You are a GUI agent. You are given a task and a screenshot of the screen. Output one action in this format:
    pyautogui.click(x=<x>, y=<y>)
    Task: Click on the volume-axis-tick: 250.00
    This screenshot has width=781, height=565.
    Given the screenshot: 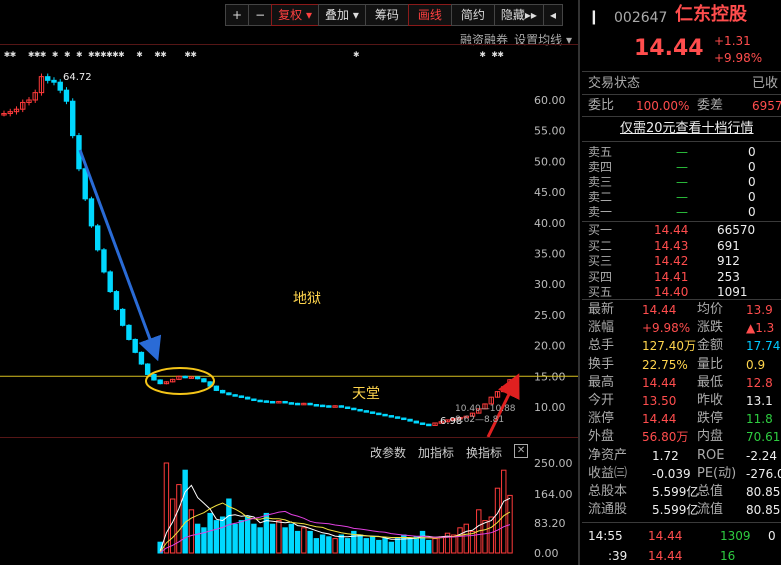 What is the action you would take?
    pyautogui.click(x=553, y=463)
    